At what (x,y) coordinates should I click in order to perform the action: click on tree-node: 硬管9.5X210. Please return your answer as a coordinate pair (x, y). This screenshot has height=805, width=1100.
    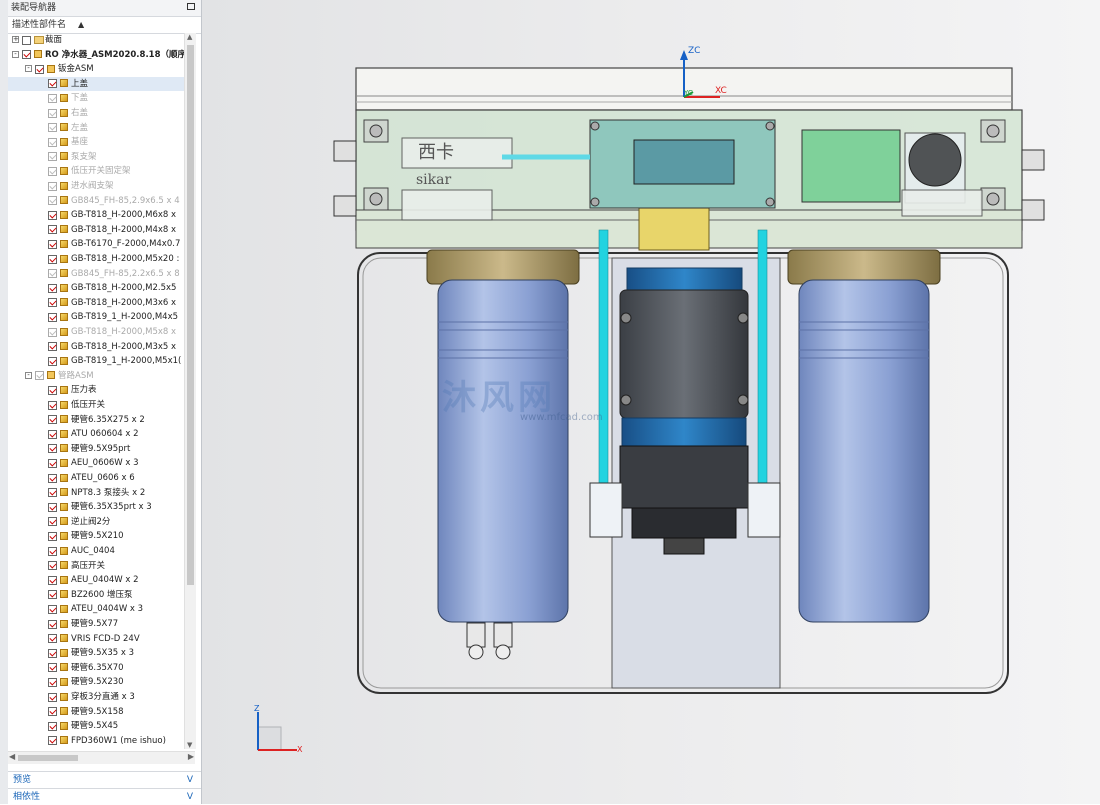
    Looking at the image, I should click on (96, 536).